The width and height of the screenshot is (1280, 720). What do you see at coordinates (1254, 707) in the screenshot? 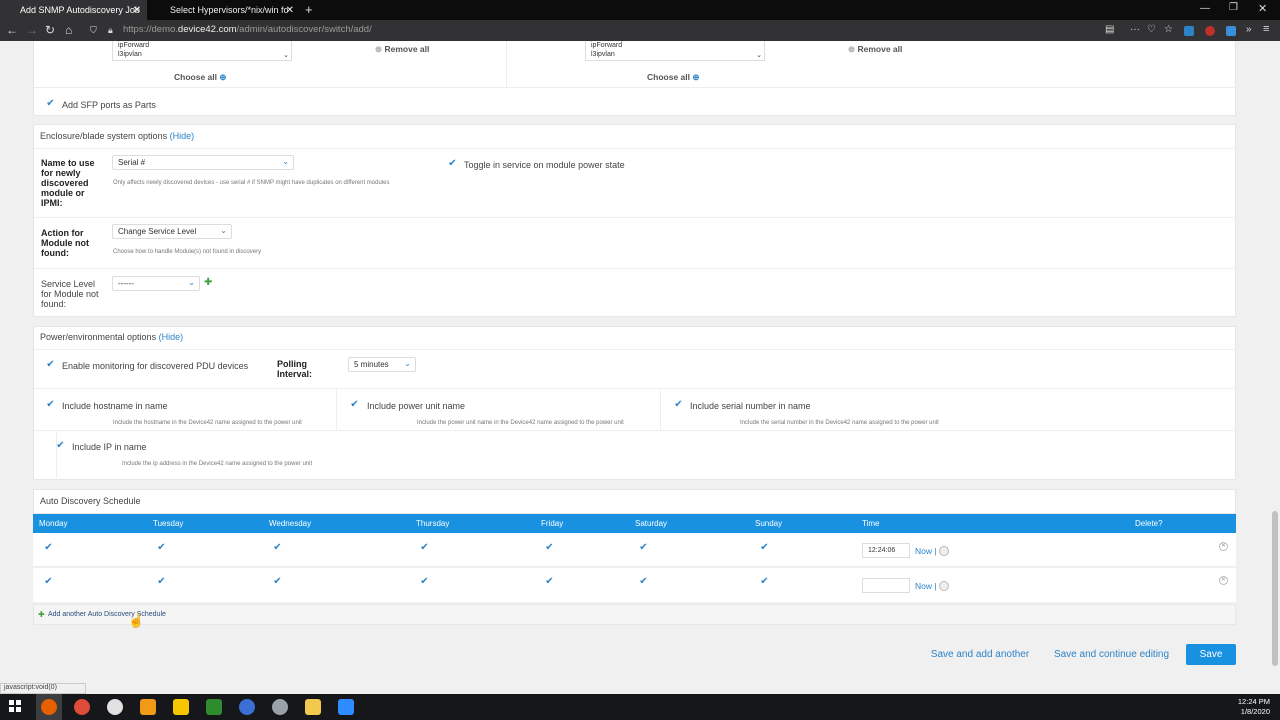
I see `system-clock: 12:24 PM 1/8/2020` at bounding box center [1254, 707].